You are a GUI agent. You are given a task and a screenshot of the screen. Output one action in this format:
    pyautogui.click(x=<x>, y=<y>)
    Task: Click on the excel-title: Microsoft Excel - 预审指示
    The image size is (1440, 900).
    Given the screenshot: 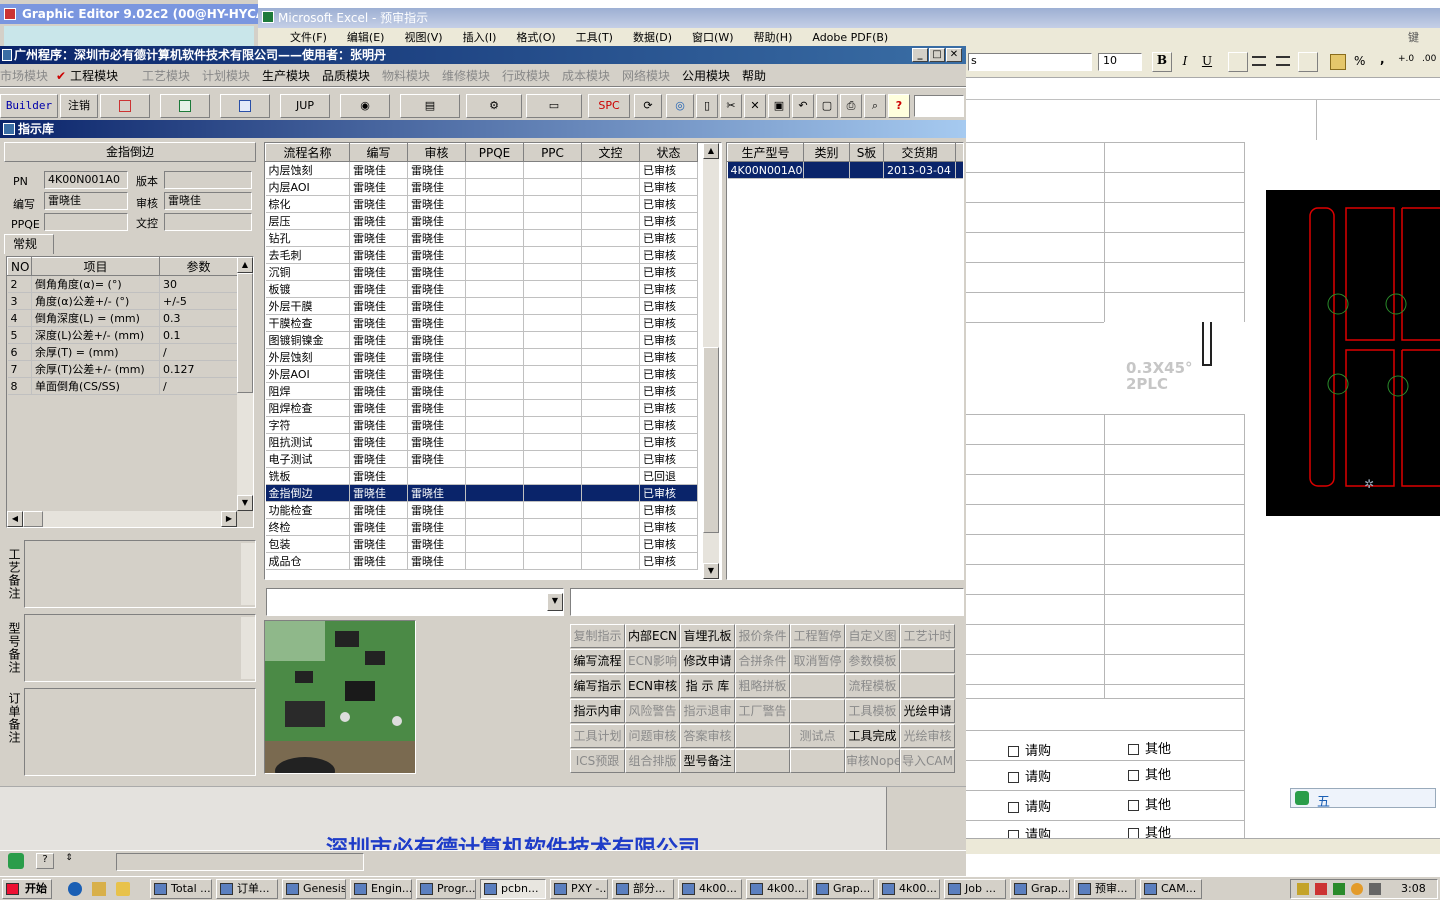 What is the action you would take?
    pyautogui.click(x=849, y=18)
    